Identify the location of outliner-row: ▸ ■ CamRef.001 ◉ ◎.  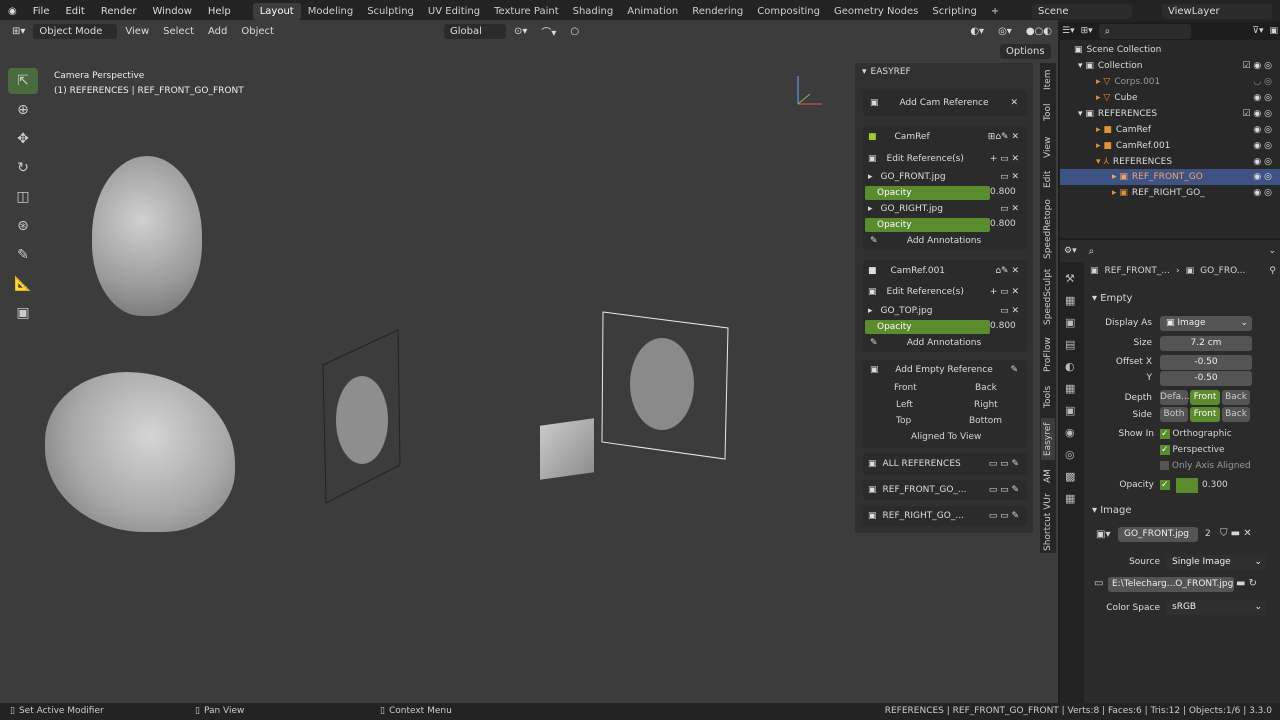
(1170, 146).